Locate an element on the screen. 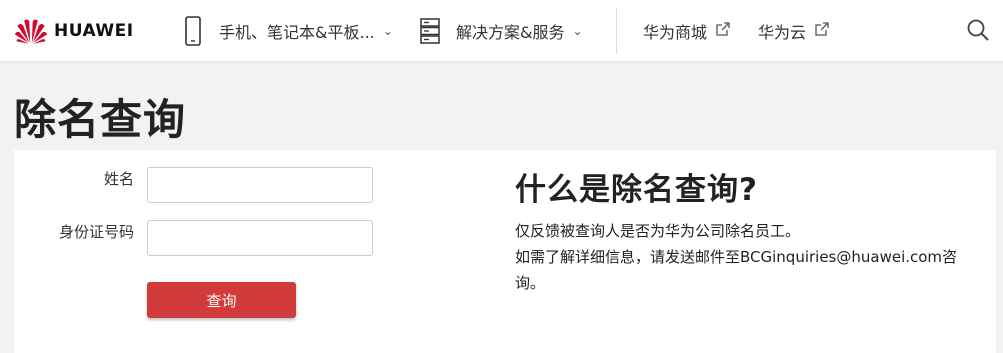 The width and height of the screenshot is (1003, 353). nav-vmall-link: 华为商城 is located at coordinates (687, 31).